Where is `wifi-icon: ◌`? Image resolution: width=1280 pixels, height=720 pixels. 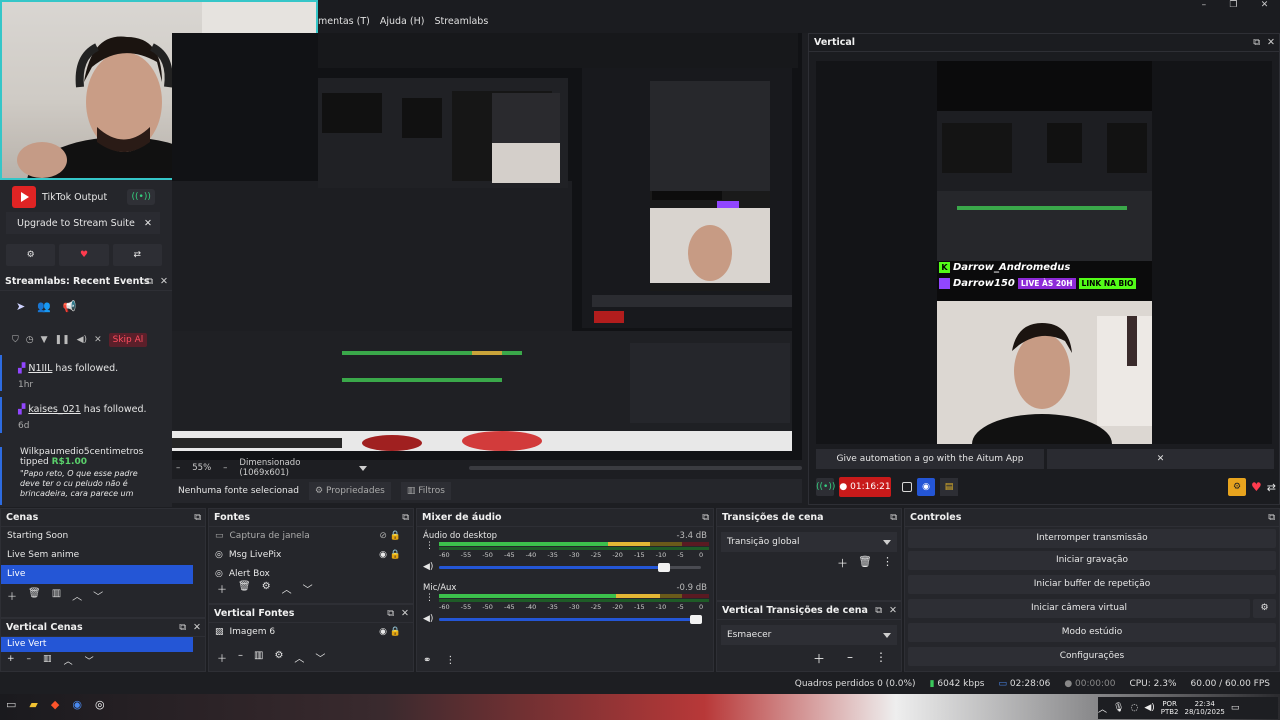
wifi-icon: ◌ is located at coordinates (1134, 708).